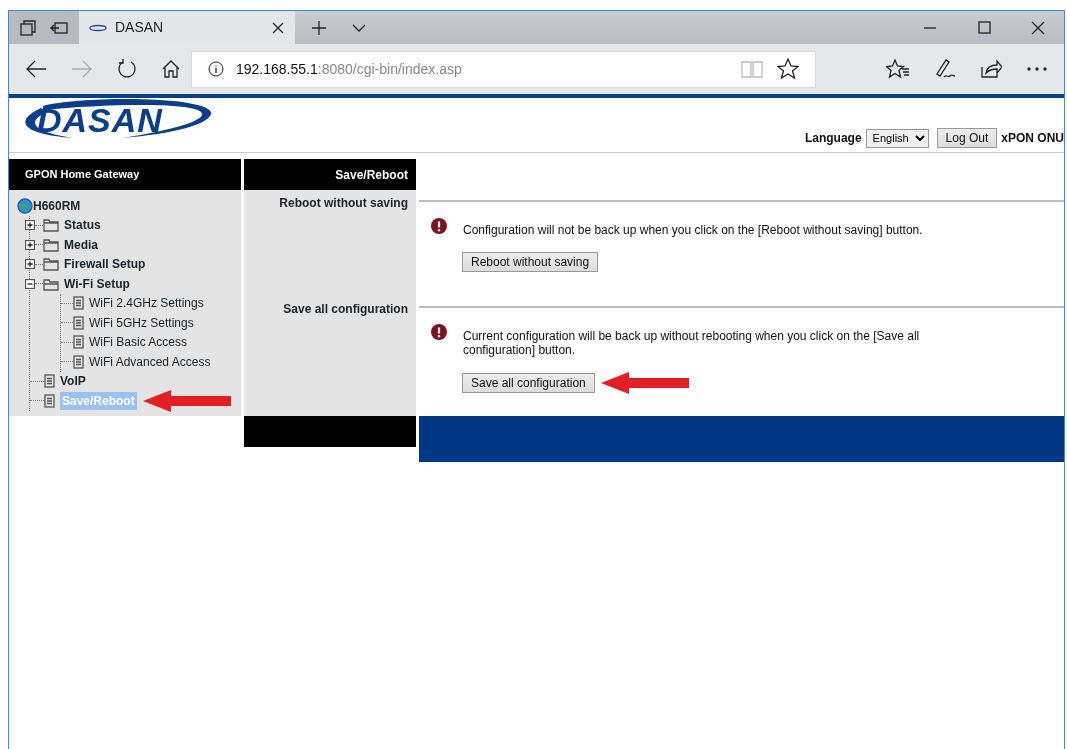  Describe the element at coordinates (187, 27) in the screenshot. I see `browser-tab: DASAN` at that location.